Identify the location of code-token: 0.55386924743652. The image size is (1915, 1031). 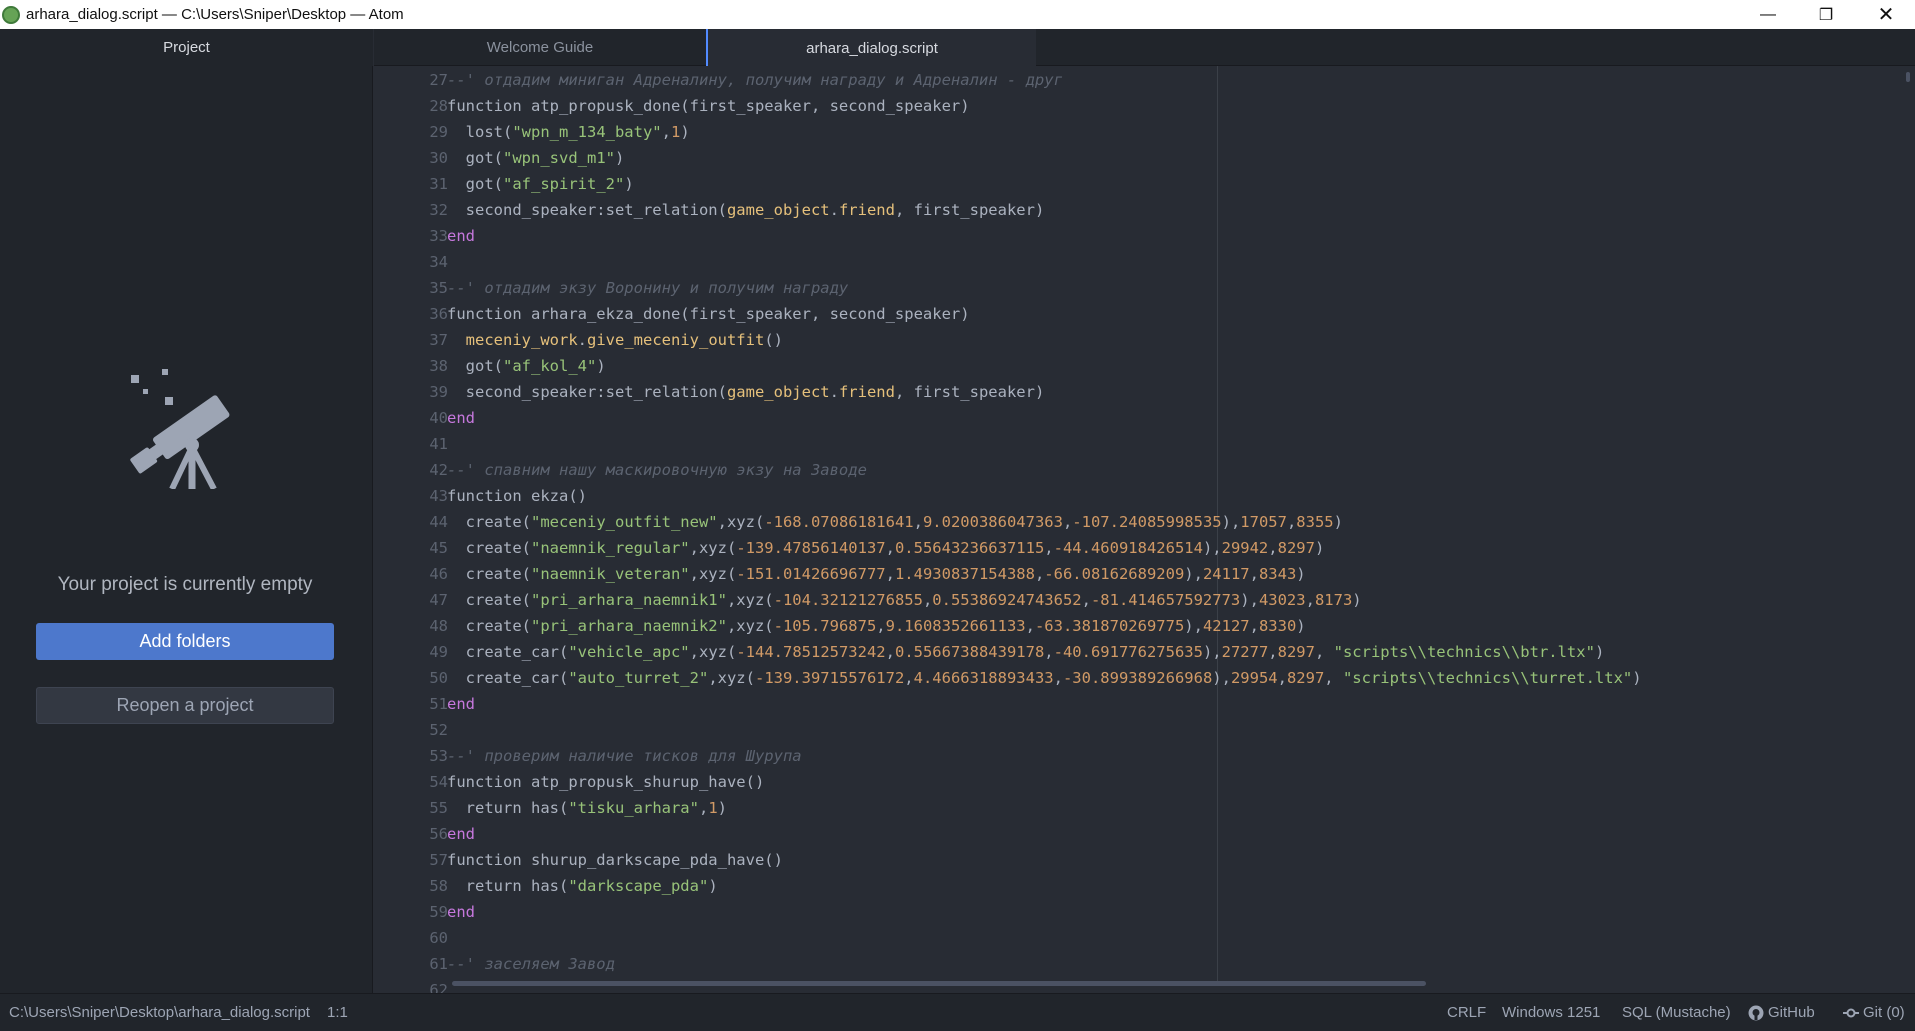
(1007, 600).